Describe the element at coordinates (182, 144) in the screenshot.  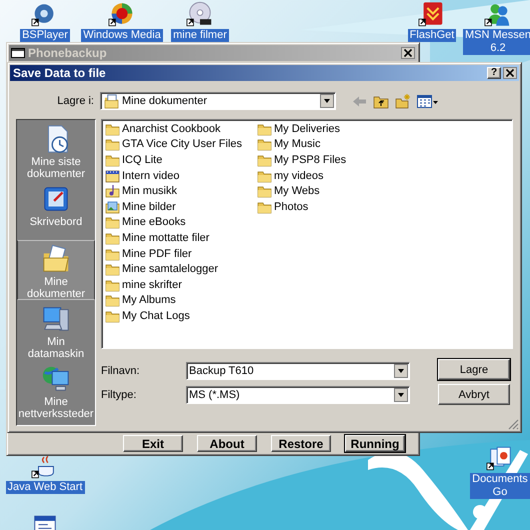
I see `file-item: GTA Vice City User Files` at that location.